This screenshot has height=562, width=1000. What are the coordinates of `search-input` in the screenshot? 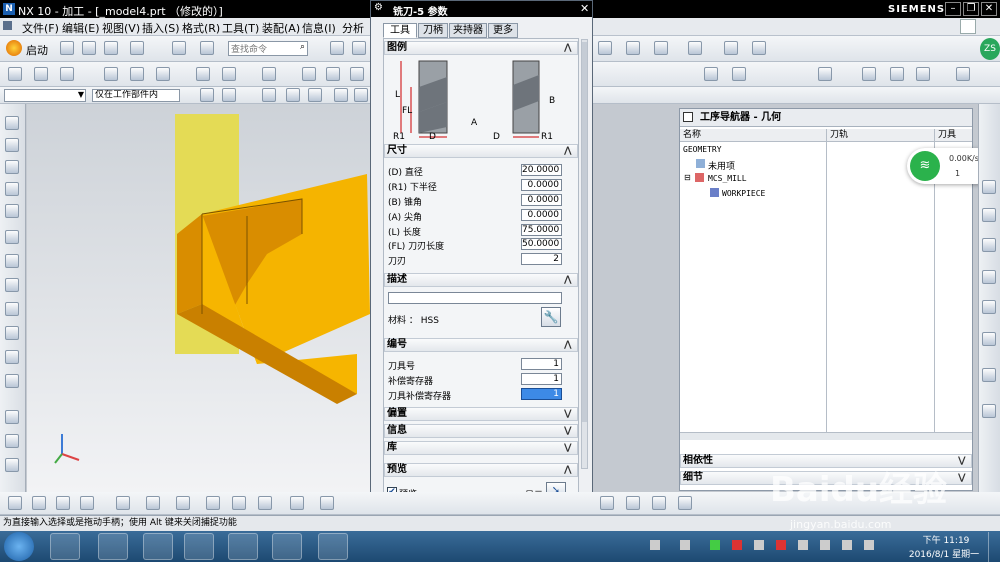 It's located at (260, 50).